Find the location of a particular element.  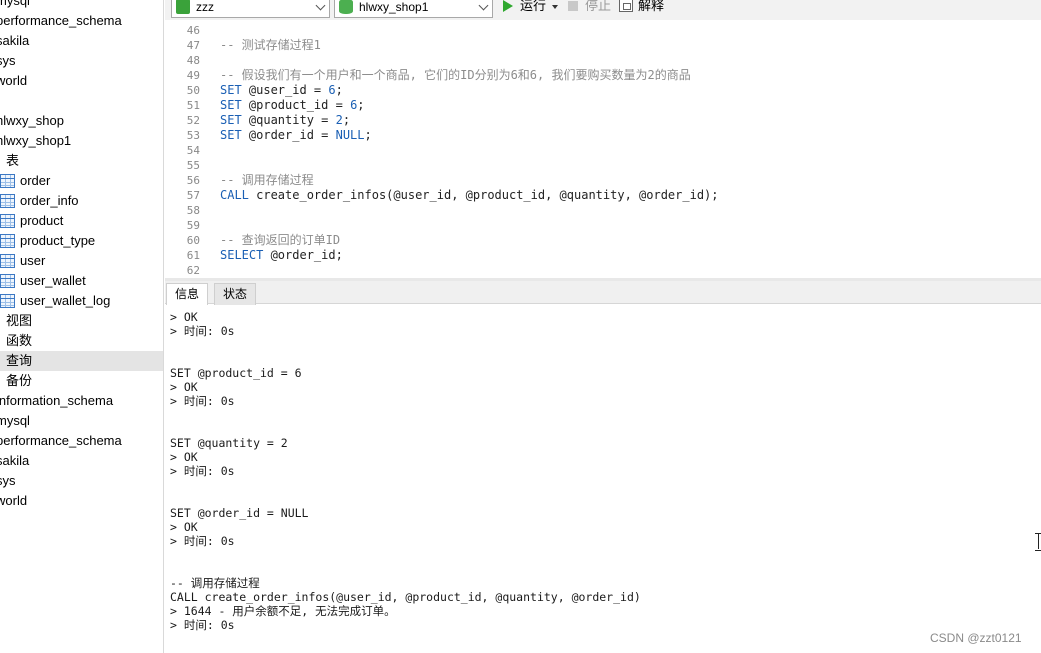

tree-database-item: hlwxy_shop is located at coordinates (81, 121).